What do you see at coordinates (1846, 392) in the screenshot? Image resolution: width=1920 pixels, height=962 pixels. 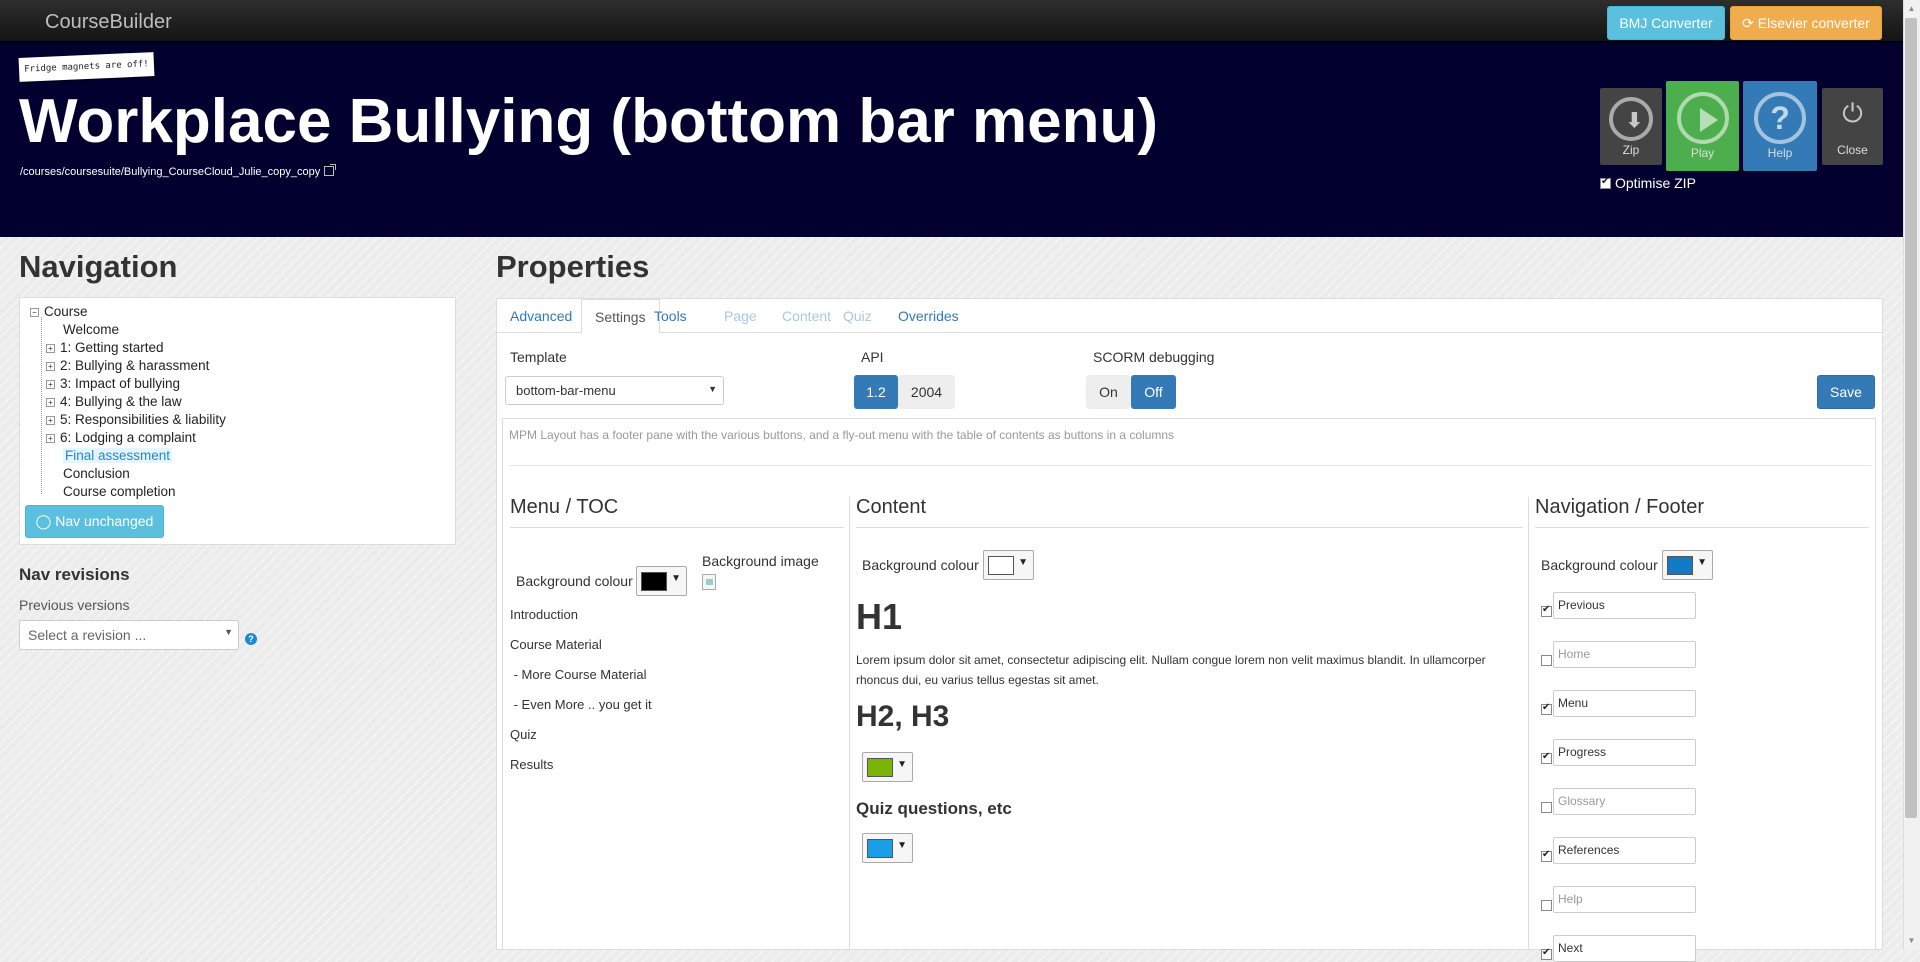 I see `save-button: Save` at bounding box center [1846, 392].